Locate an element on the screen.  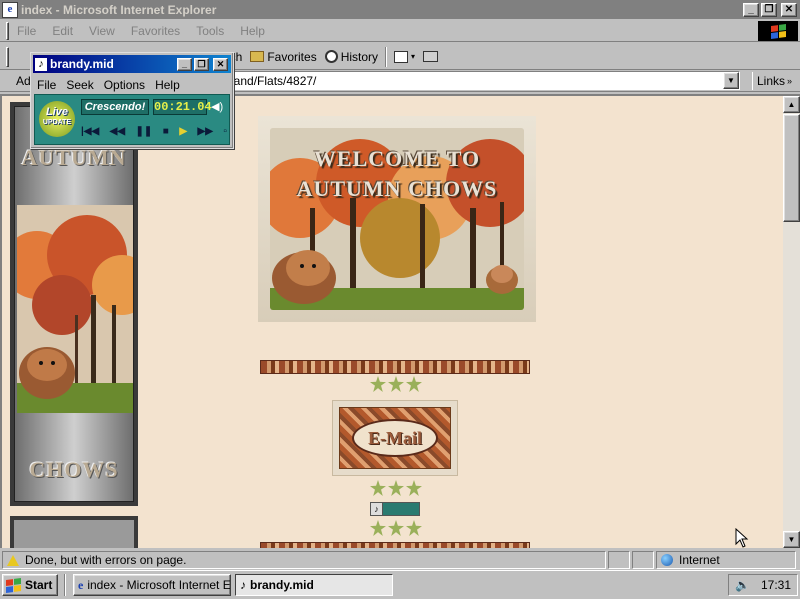
chevron-right-icon: » is located at coordinates (790, 81).